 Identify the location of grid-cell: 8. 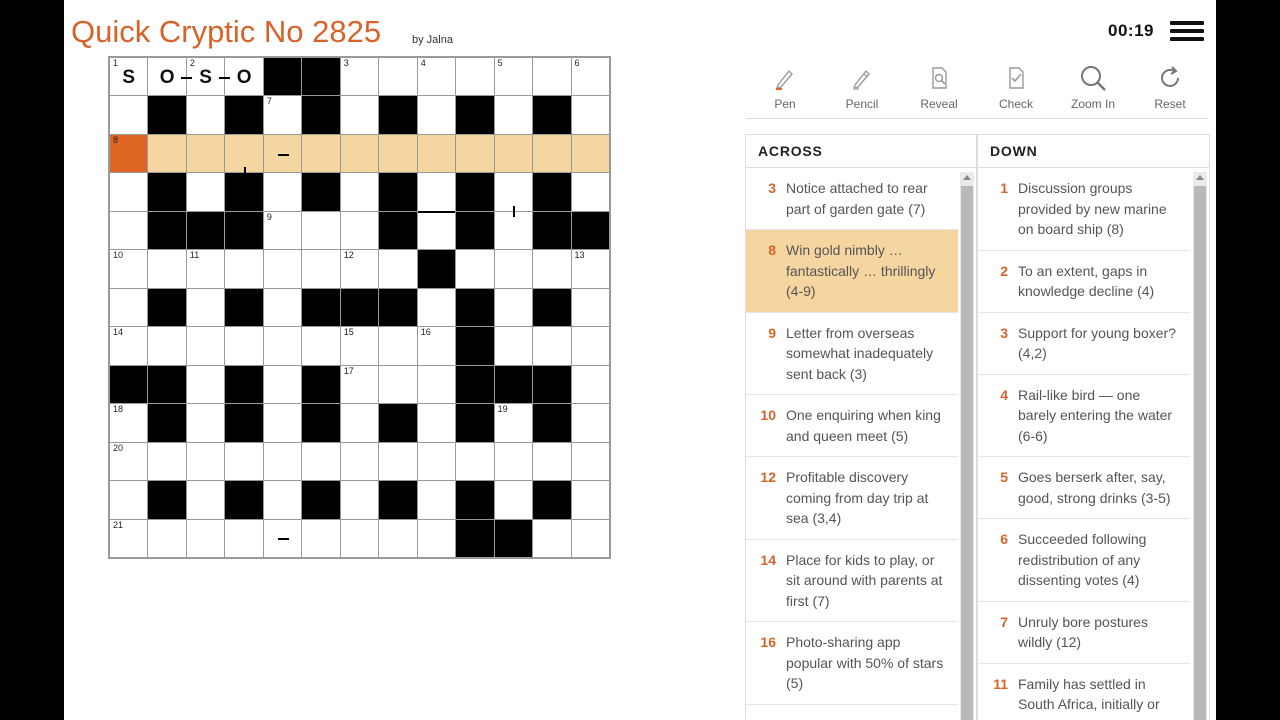
(129, 153).